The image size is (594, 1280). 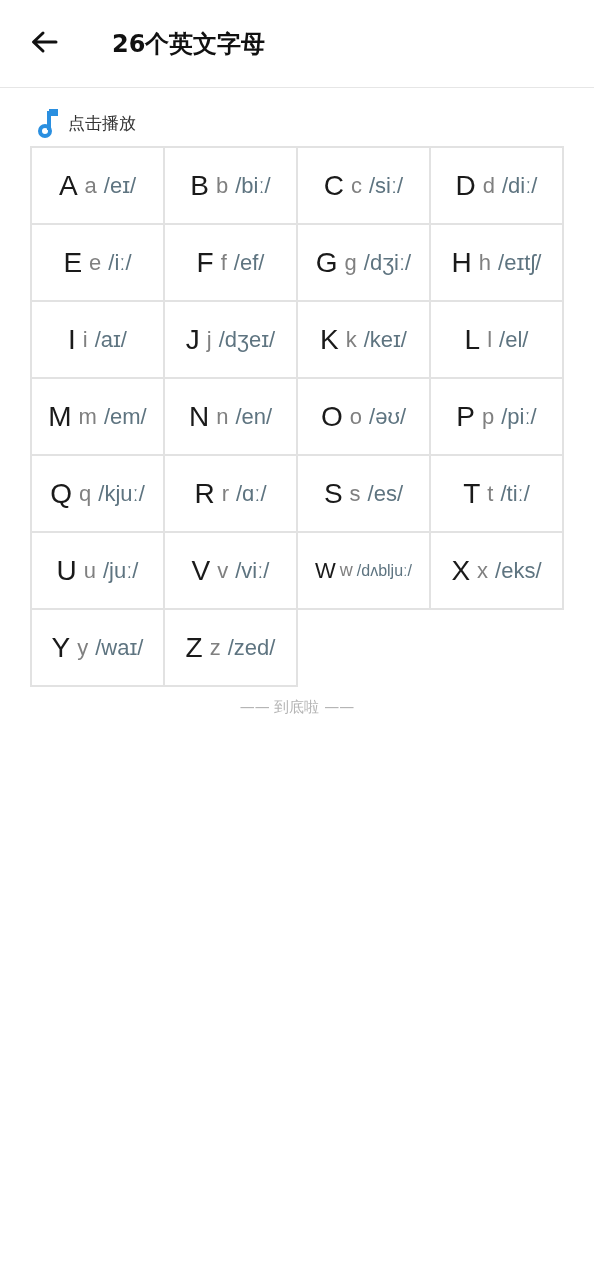 I want to click on page-title: 26个英文字母, so click(x=189, y=44).